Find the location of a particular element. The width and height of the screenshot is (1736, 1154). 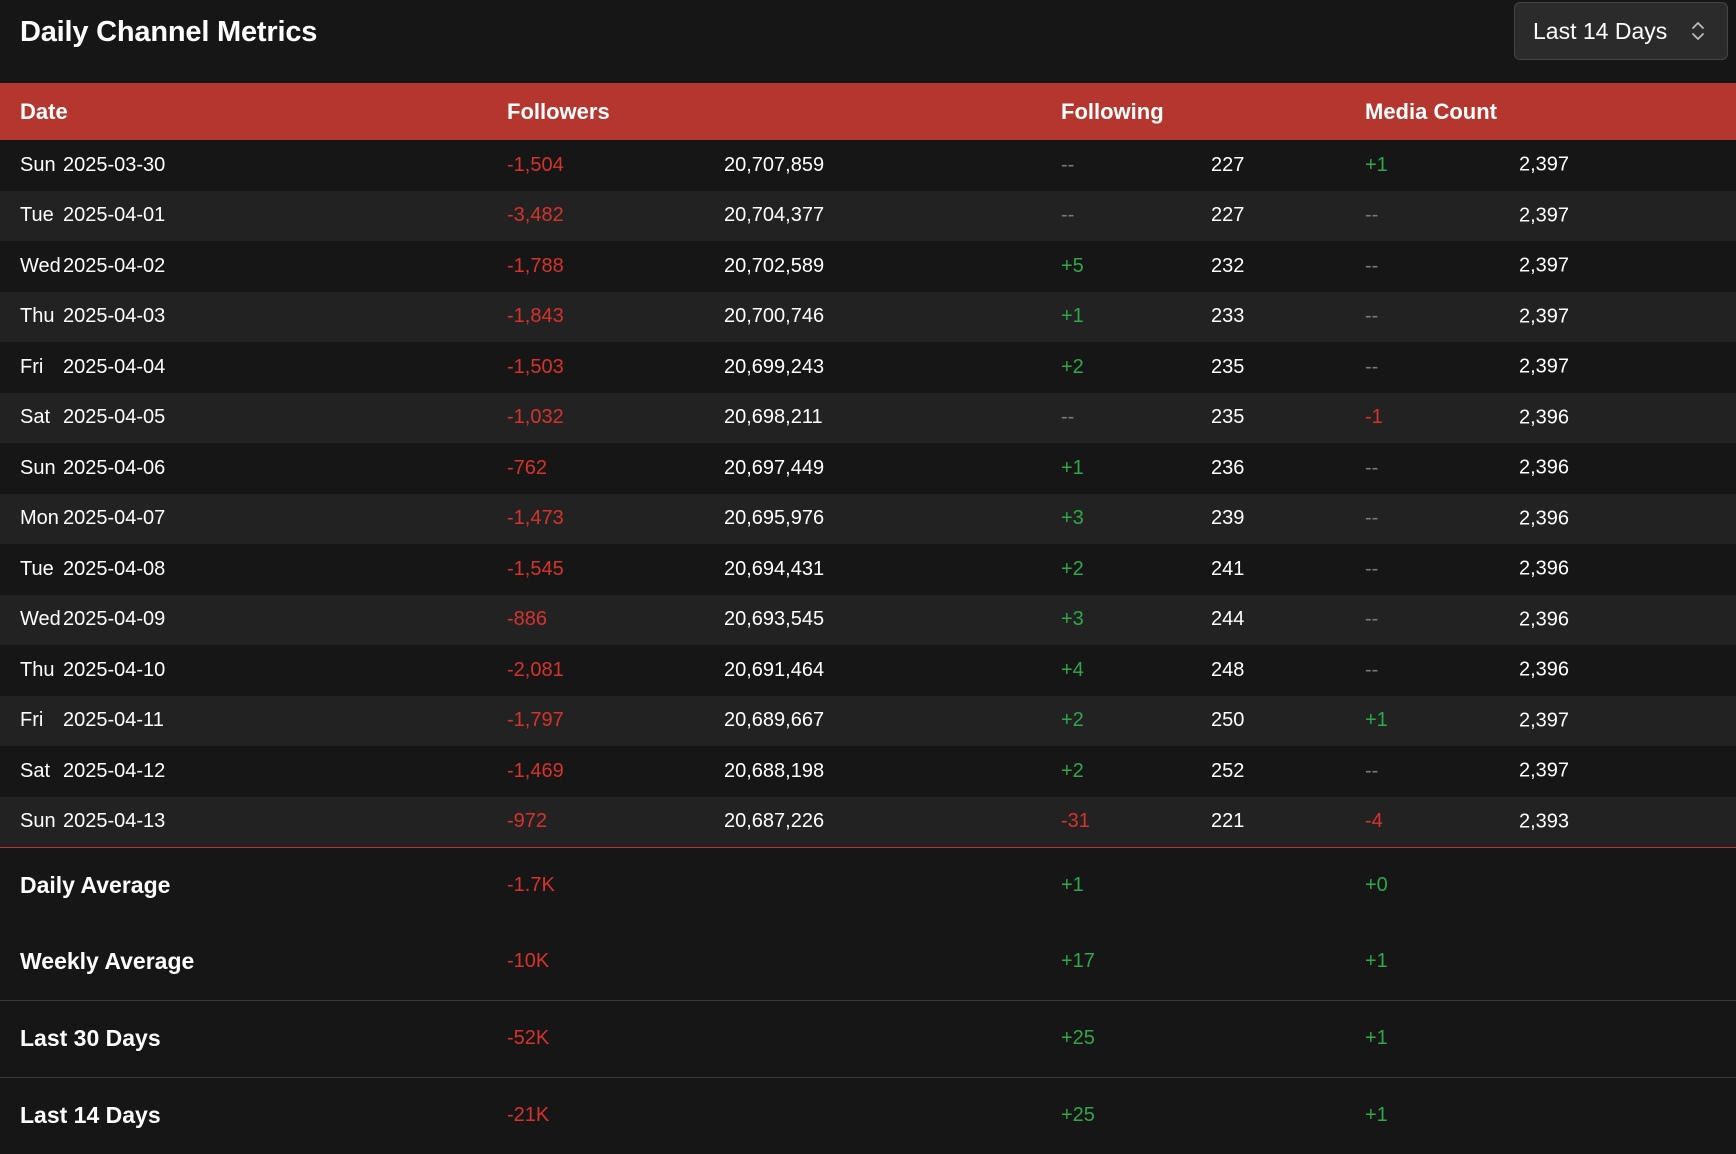

row-date: 2025-04-11 is located at coordinates (113, 720).